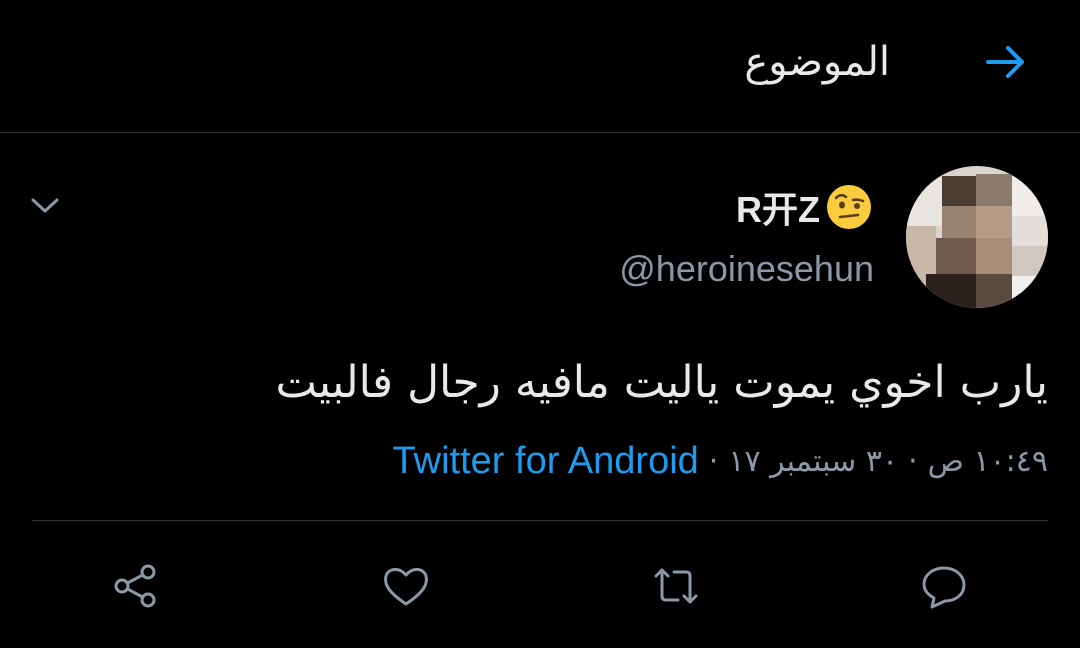  What do you see at coordinates (813, 461) in the screenshot?
I see `tweet-date: ٣٠ سبتمبر ١٧` at bounding box center [813, 461].